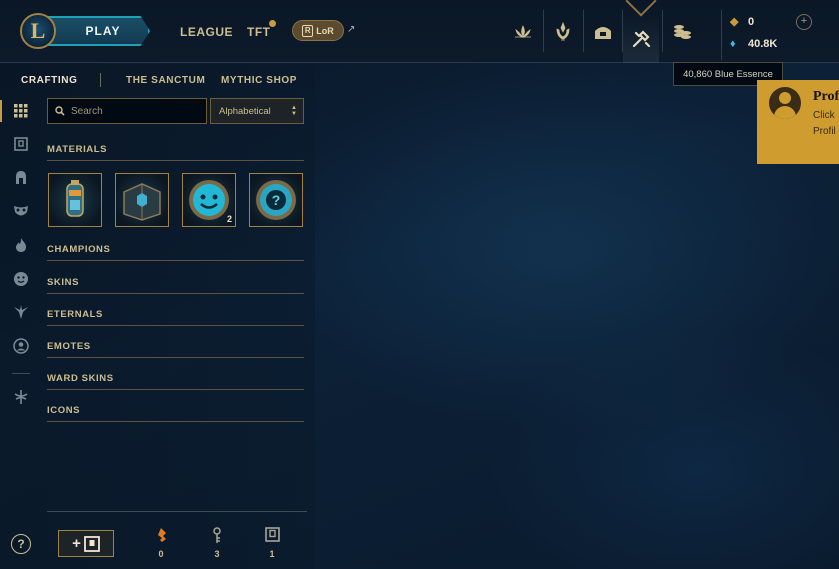 Image resolution: width=839 pixels, height=569 pixels. I want to click on key-count: 3, so click(217, 554).